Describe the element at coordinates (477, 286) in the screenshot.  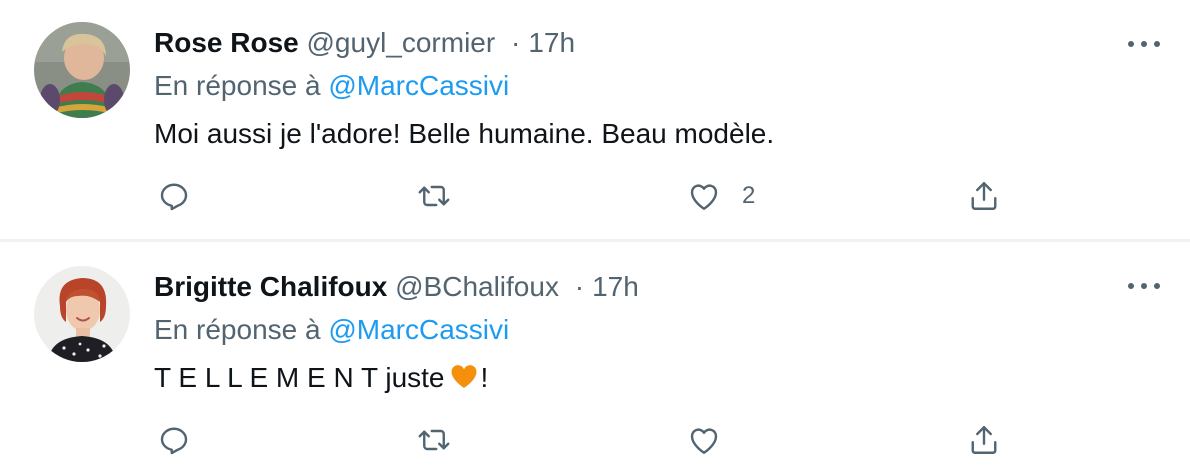
I see `user-handle: @BChalifoux` at that location.